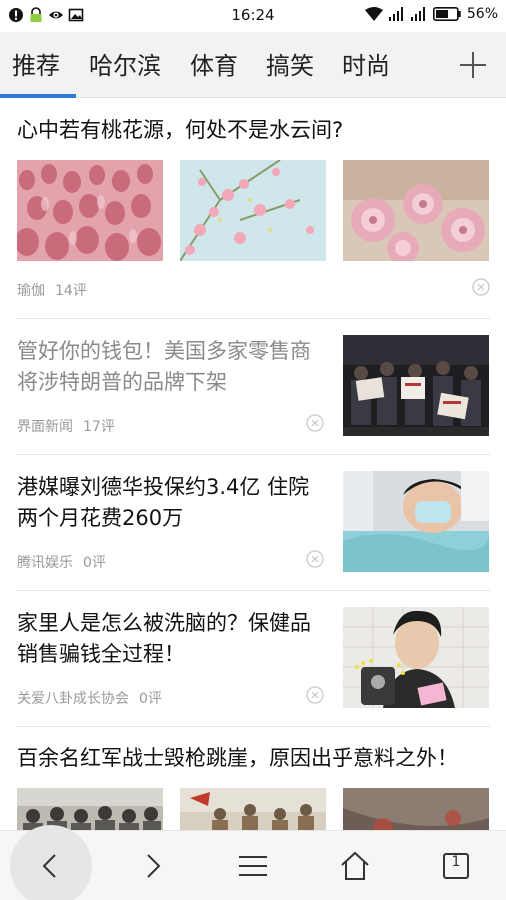  Describe the element at coordinates (71, 291) in the screenshot. I see `comment-count: 14评` at that location.